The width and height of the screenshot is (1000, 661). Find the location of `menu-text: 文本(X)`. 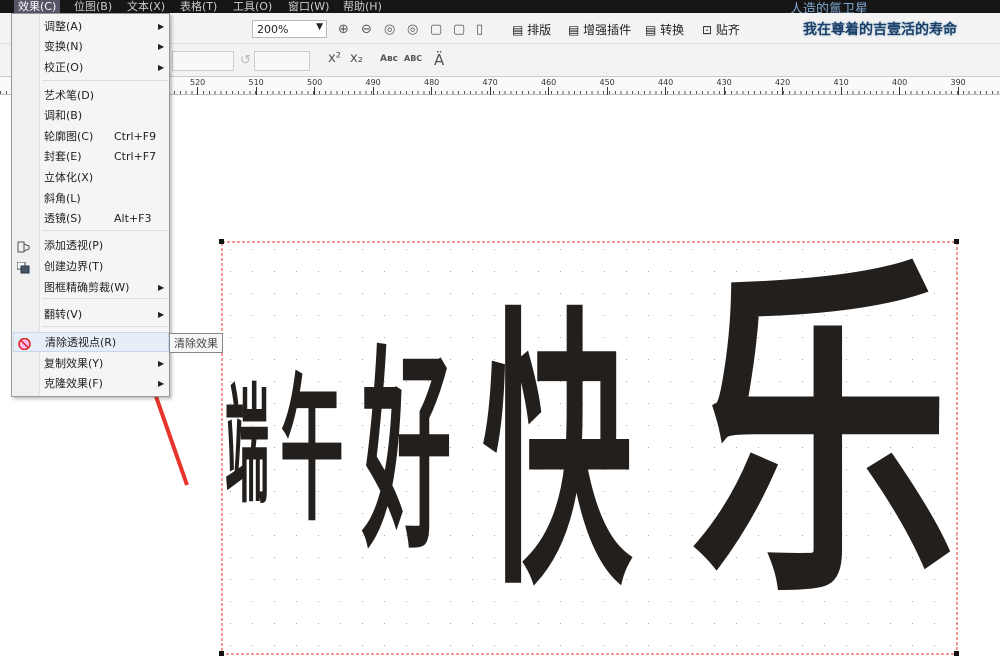

menu-text: 文本(X) is located at coordinates (146, 7).